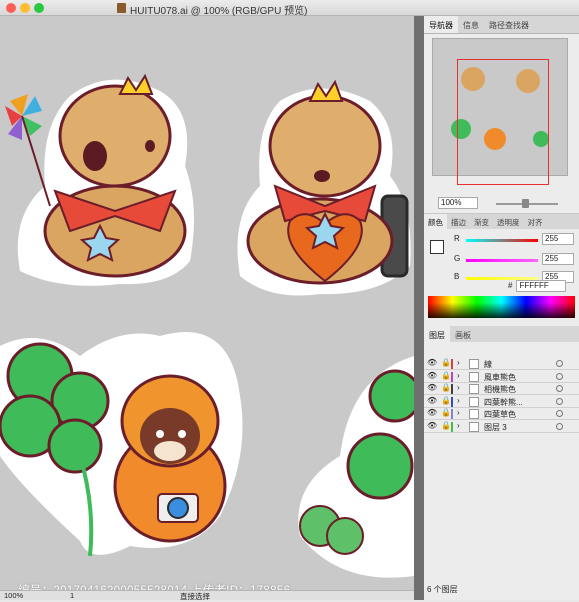 The width and height of the screenshot is (579, 602). I want to click on title-bar: HUITU078.ai @ 100% (RGB/GPU 预览), so click(289, 8).